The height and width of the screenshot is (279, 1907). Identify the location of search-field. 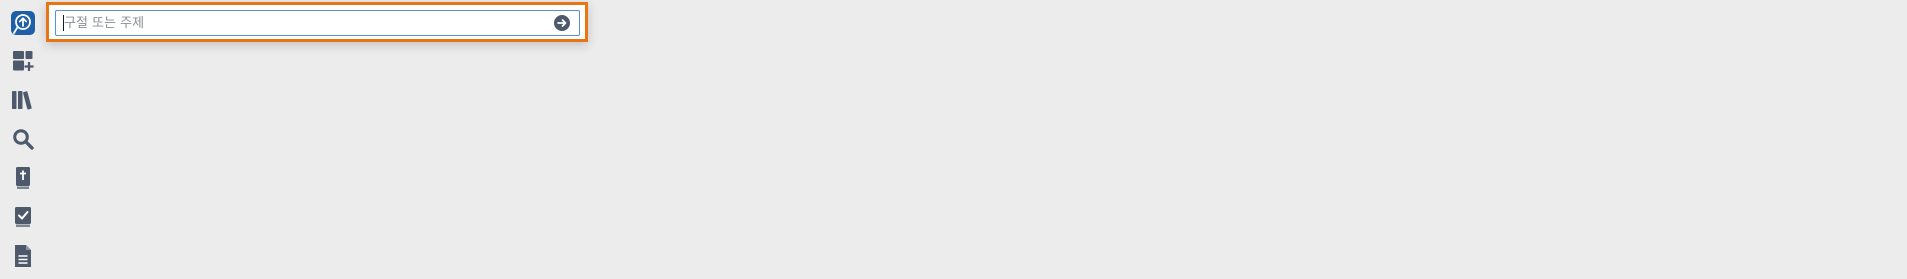
(317, 23).